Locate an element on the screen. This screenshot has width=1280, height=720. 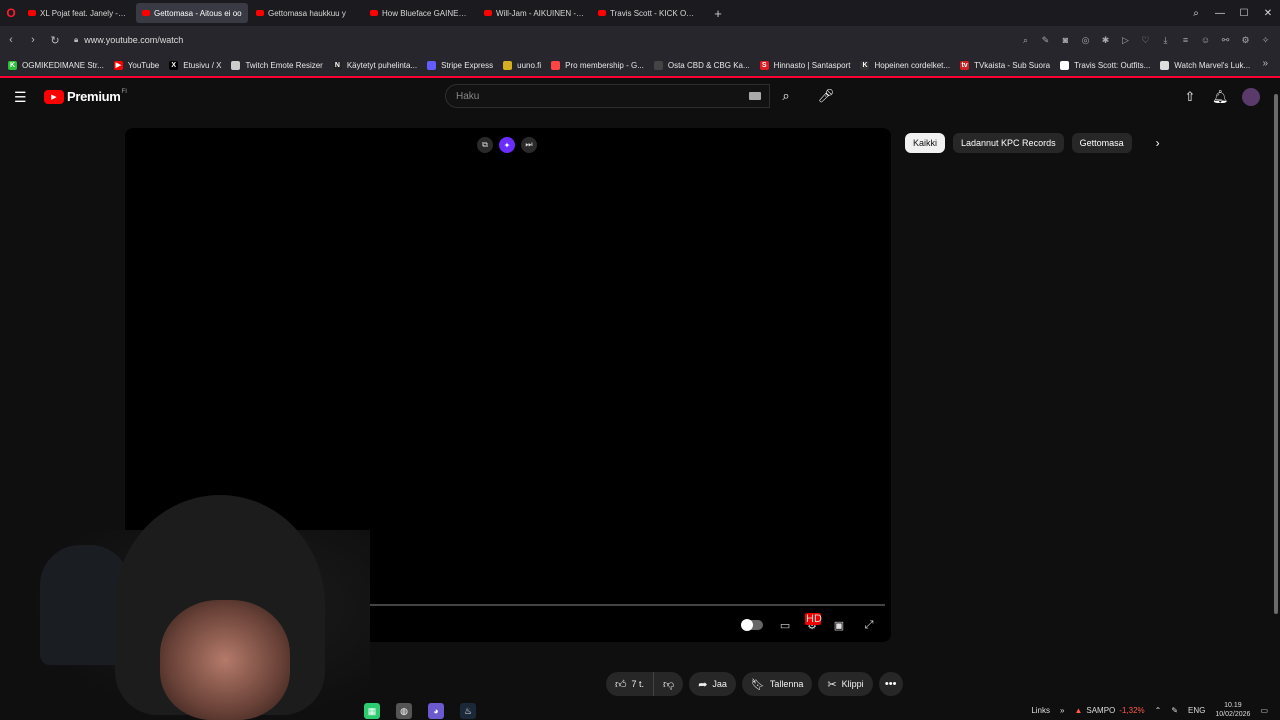
youtube-premium-logo: ▶ Premium FI is located at coordinates (85, 96).